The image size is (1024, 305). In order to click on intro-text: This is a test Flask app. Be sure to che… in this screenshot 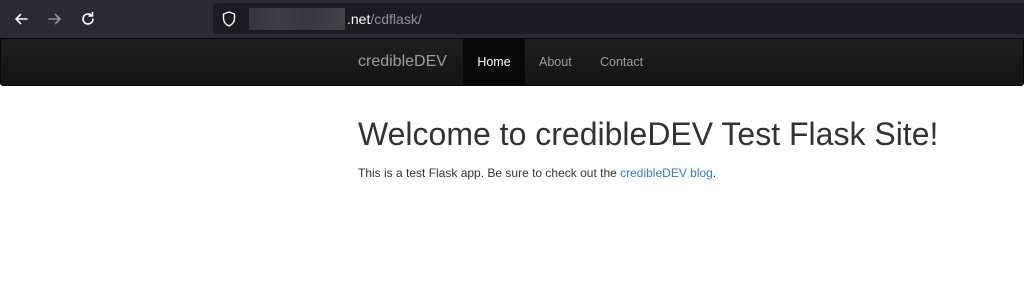, I will do `click(489, 173)`.